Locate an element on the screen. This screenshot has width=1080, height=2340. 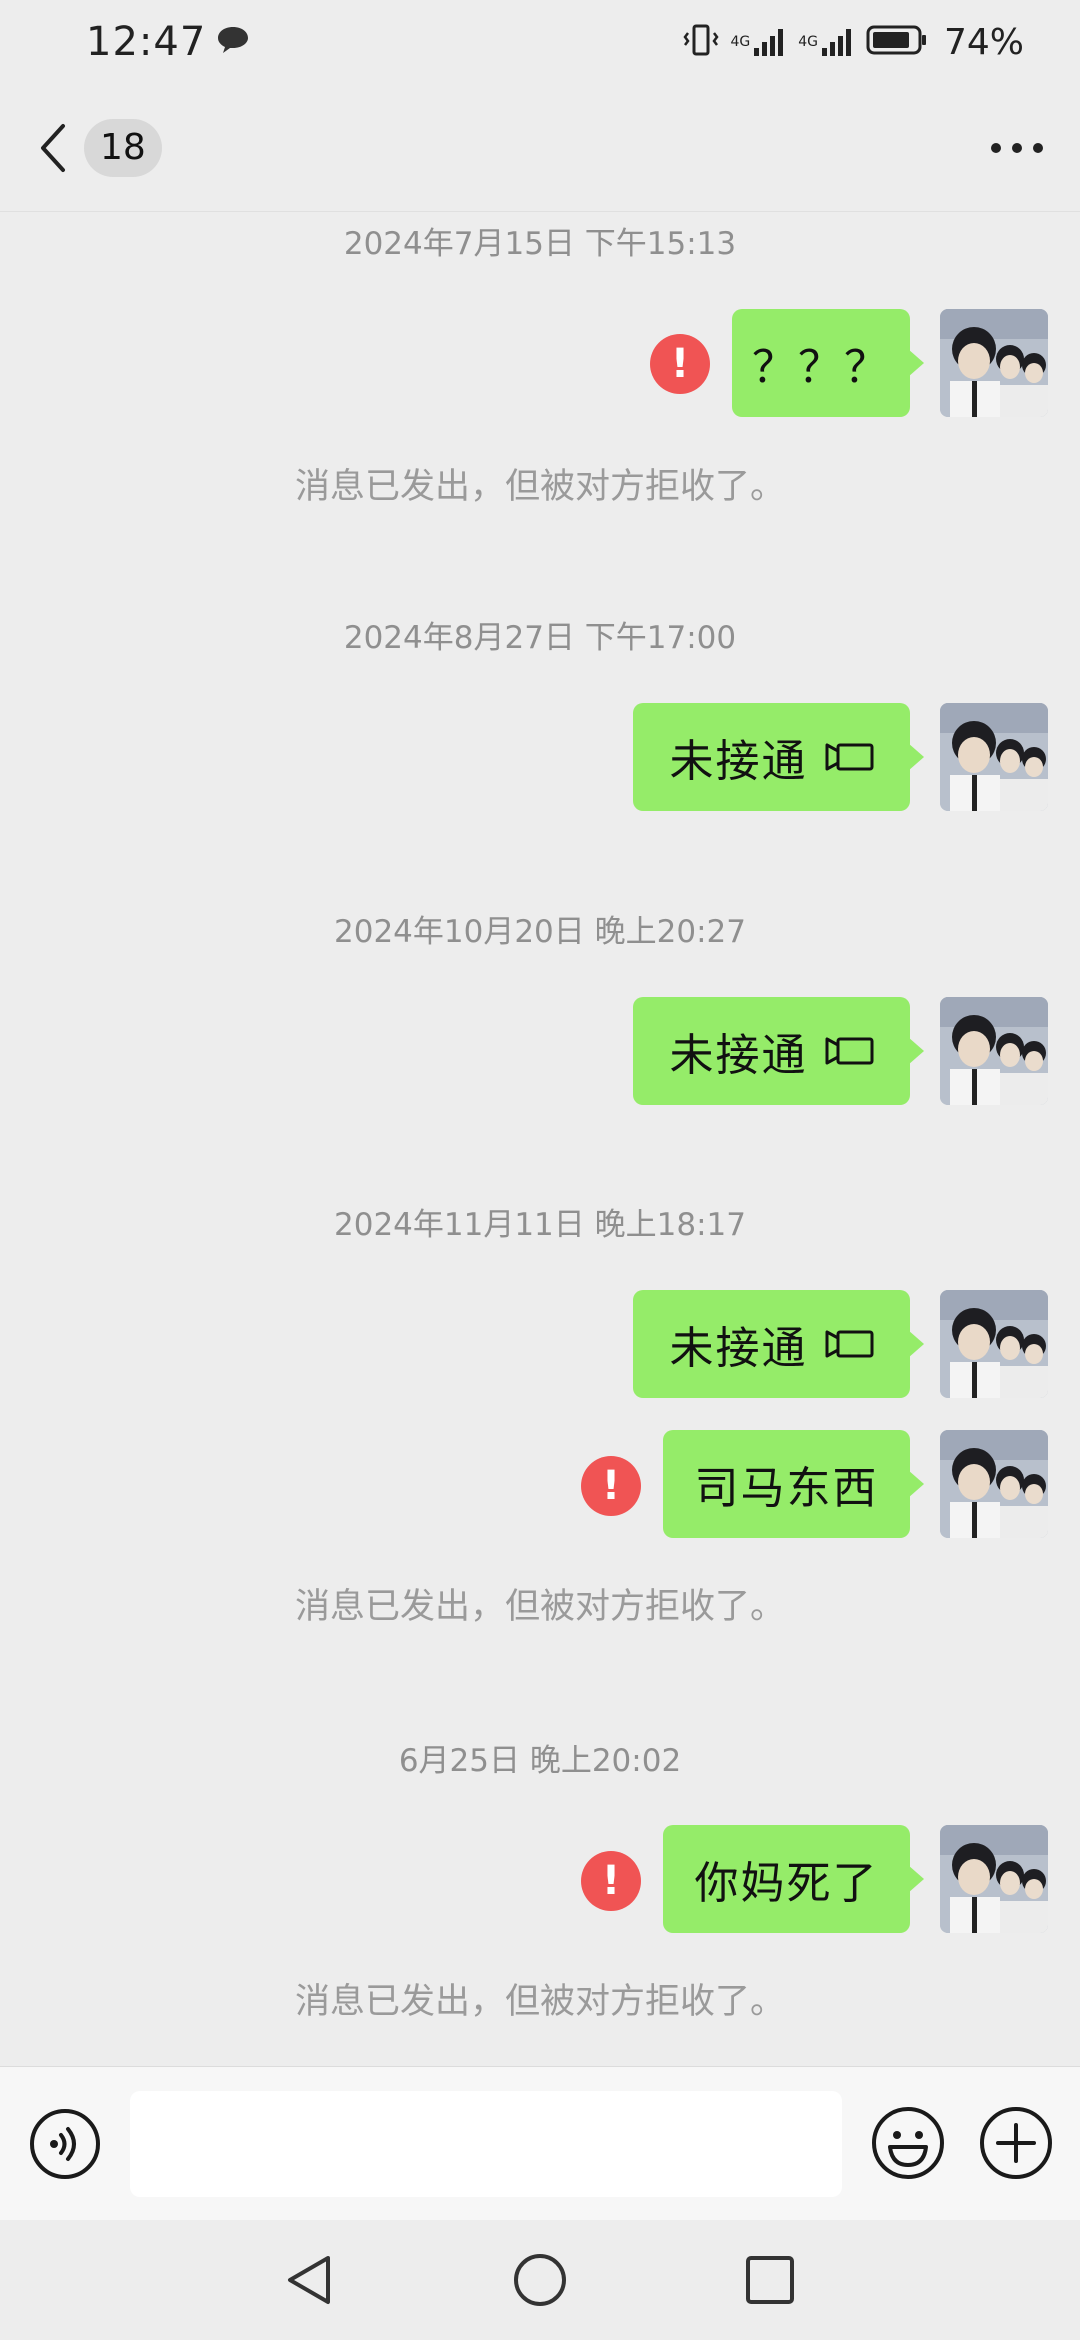
vibrate-icon is located at coordinates (701, 42).